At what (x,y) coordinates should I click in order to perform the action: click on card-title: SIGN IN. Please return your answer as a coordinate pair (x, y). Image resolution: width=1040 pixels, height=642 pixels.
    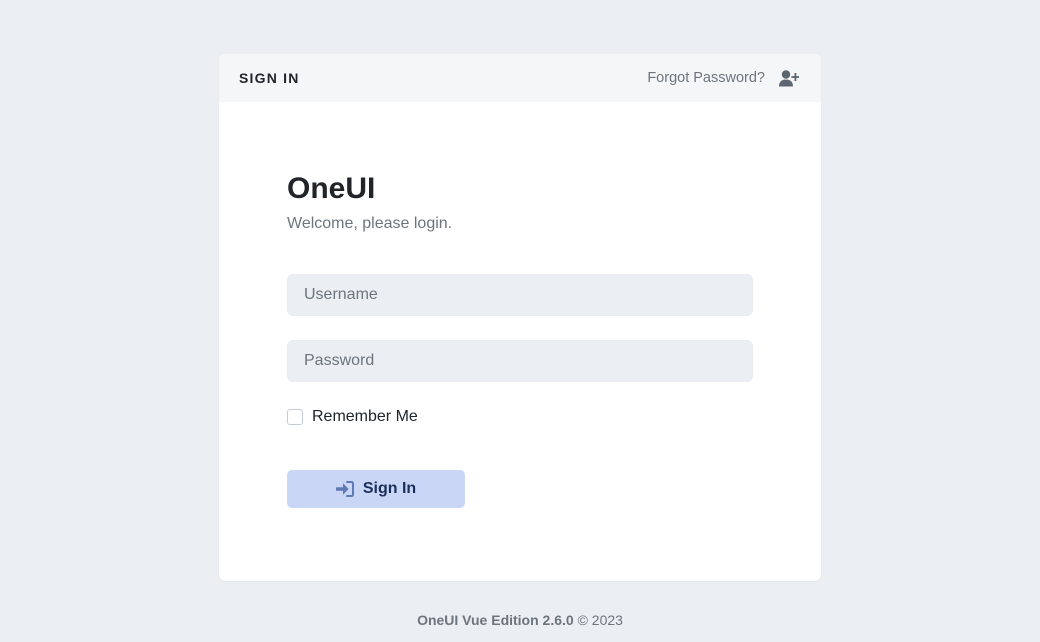
    Looking at the image, I should click on (269, 78).